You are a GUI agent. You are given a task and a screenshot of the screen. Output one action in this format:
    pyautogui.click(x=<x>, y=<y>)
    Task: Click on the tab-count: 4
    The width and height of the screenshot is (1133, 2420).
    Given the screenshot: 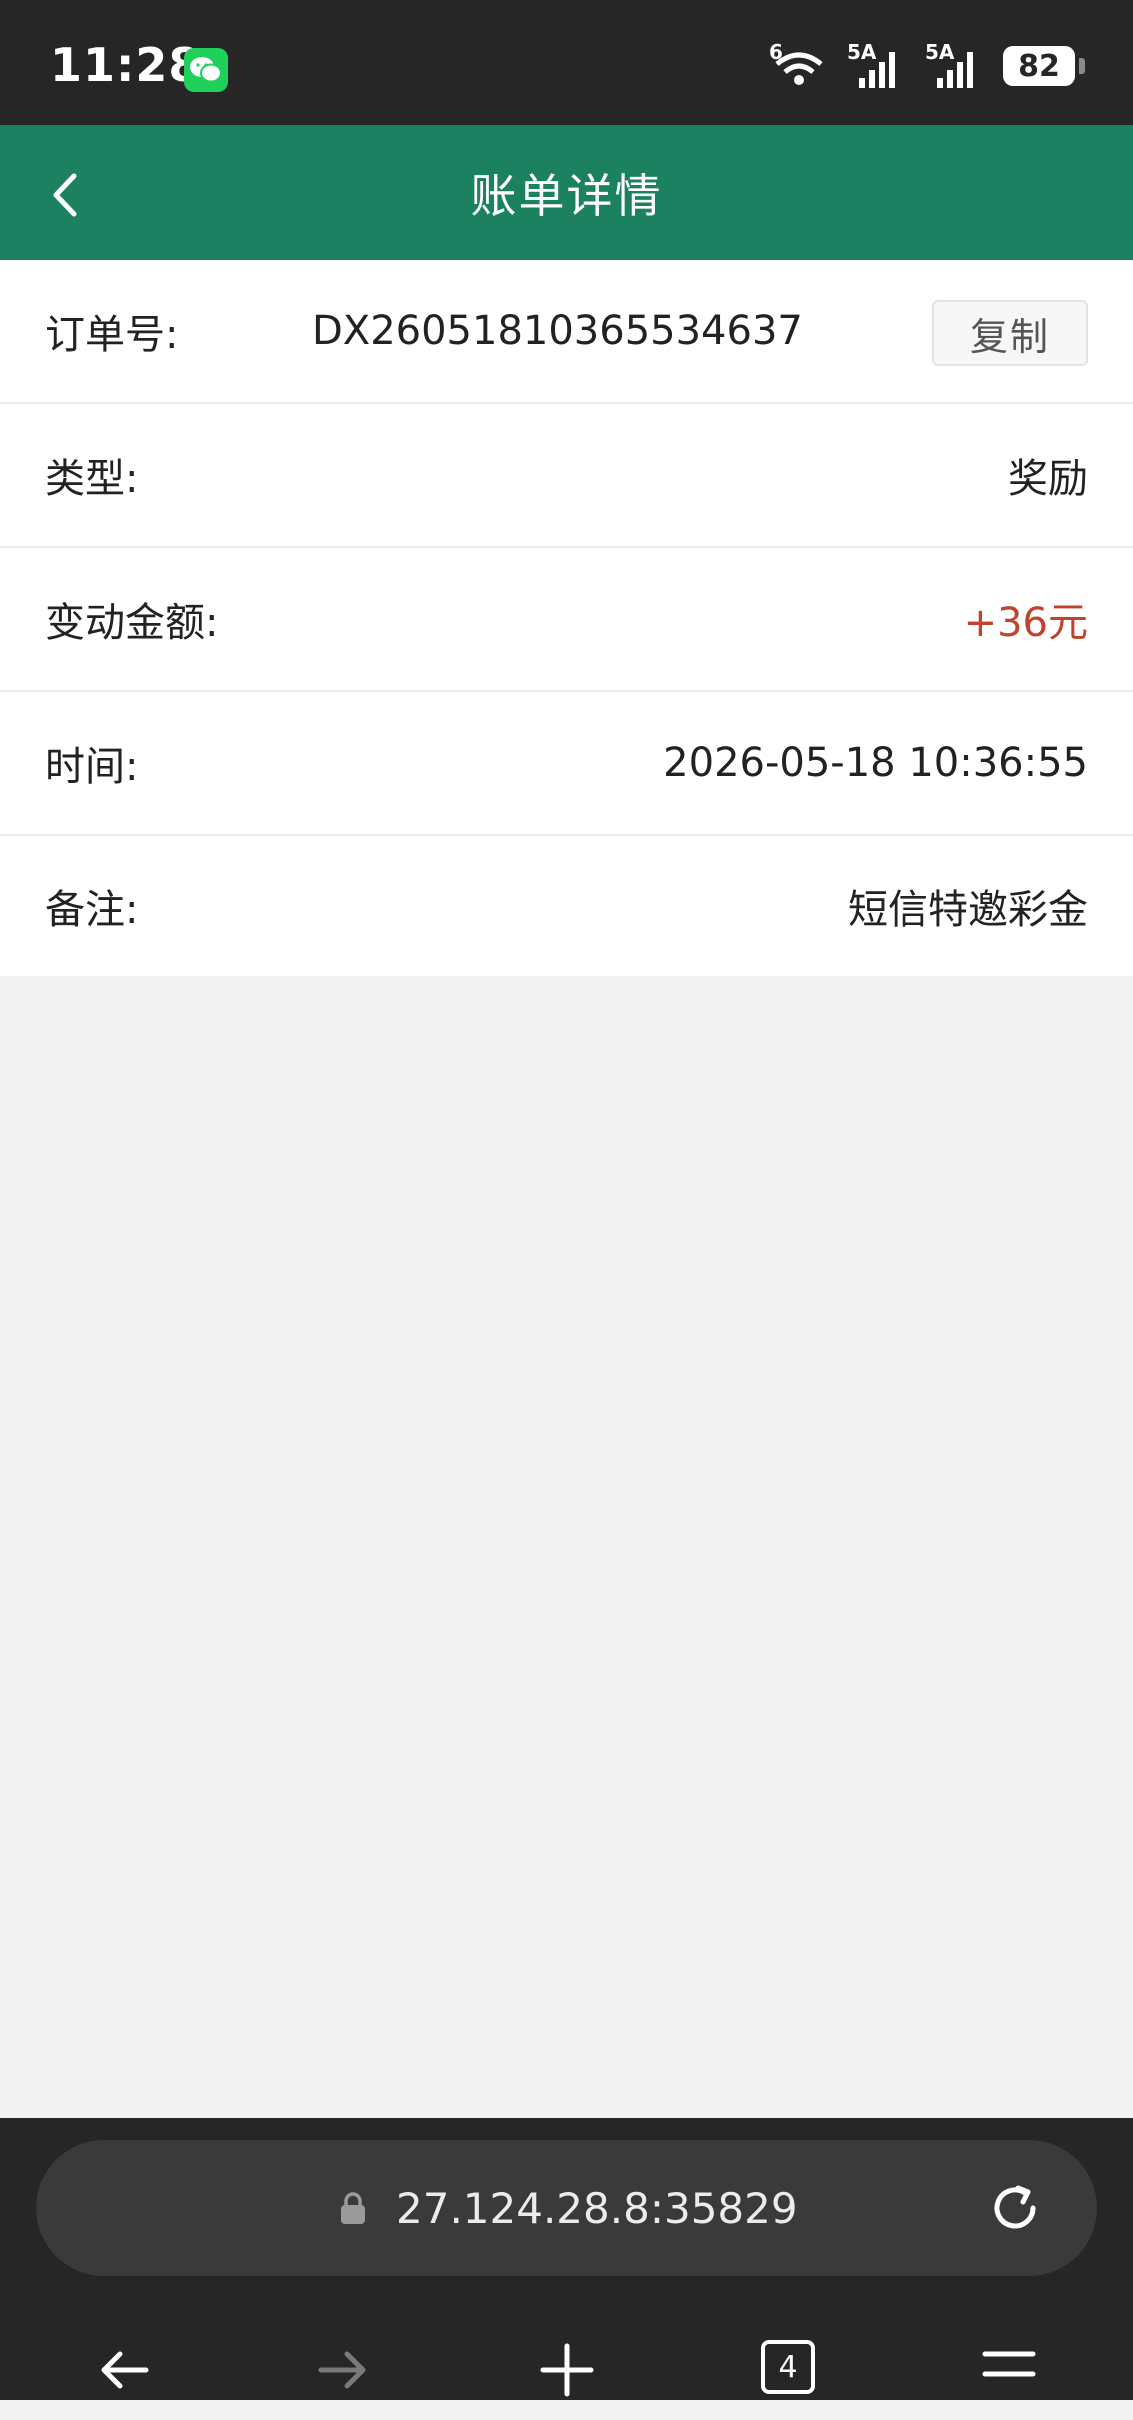 What is the action you would take?
    pyautogui.click(x=788, y=2367)
    